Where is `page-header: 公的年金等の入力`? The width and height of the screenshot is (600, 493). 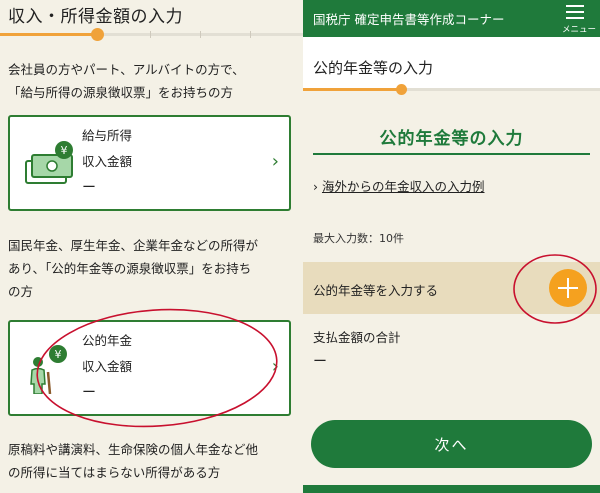
page-header: 公的年金等の入力 is located at coordinates (451, 64).